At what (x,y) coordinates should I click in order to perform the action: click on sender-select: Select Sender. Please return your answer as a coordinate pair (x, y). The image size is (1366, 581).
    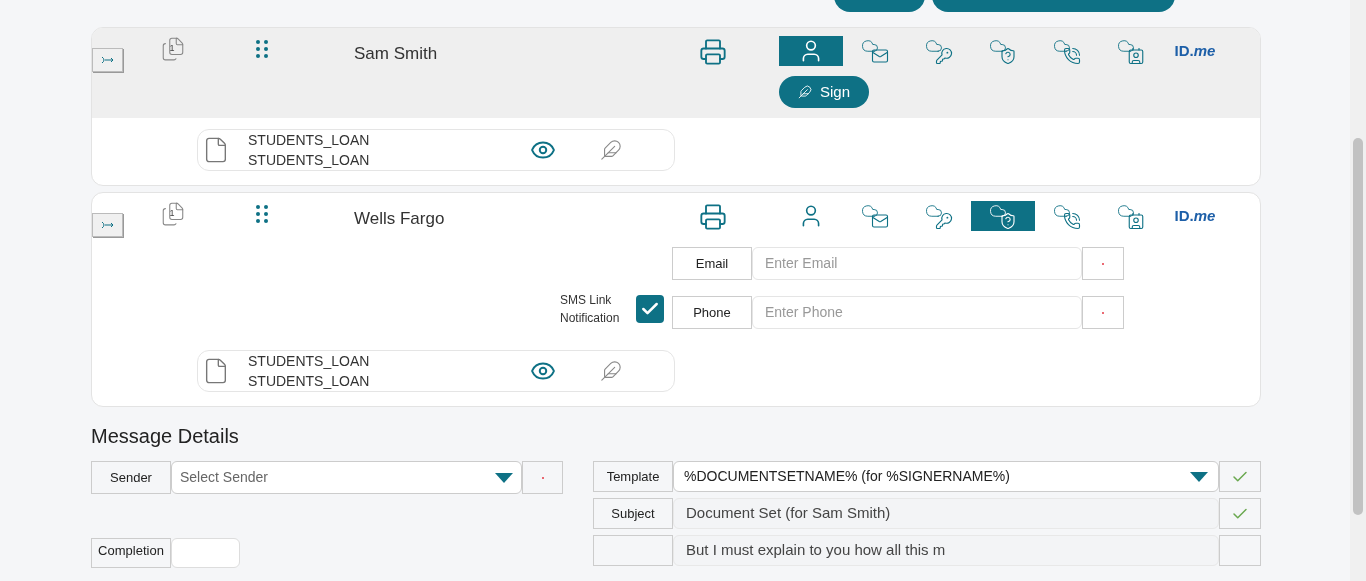
    Looking at the image, I should click on (346, 477).